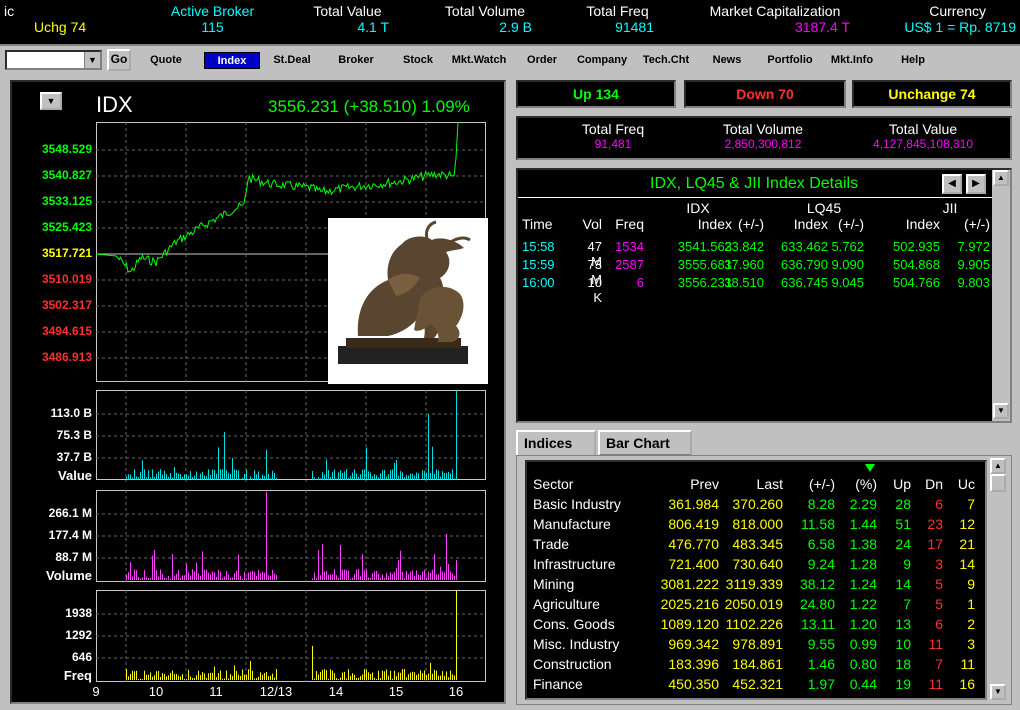 This screenshot has width=1020, height=710. What do you see at coordinates (687, 484) in the screenshot?
I see `sector-col-head: Prev` at bounding box center [687, 484].